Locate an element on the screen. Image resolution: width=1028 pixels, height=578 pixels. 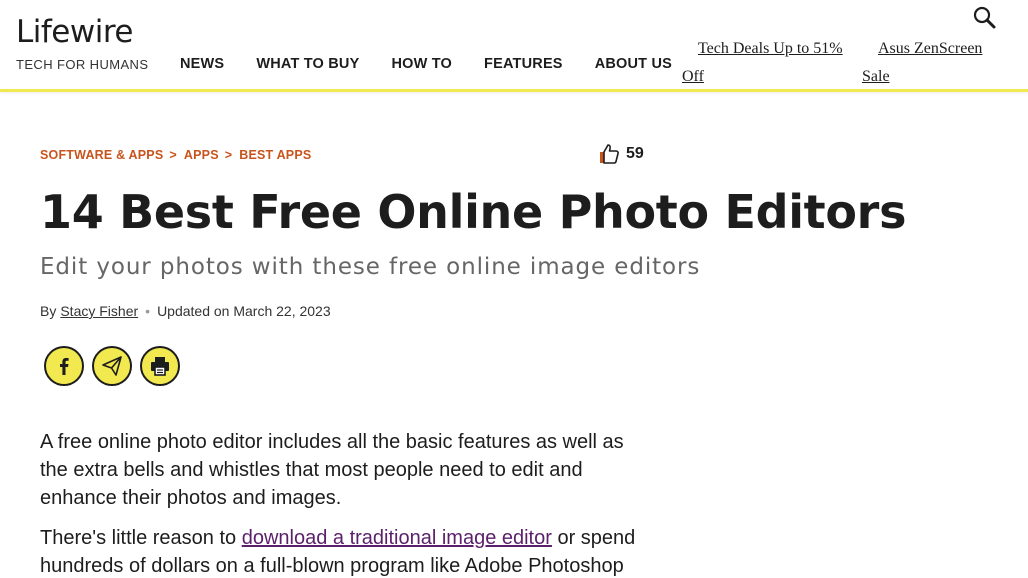
byline-prefix: By is located at coordinates (48, 311).